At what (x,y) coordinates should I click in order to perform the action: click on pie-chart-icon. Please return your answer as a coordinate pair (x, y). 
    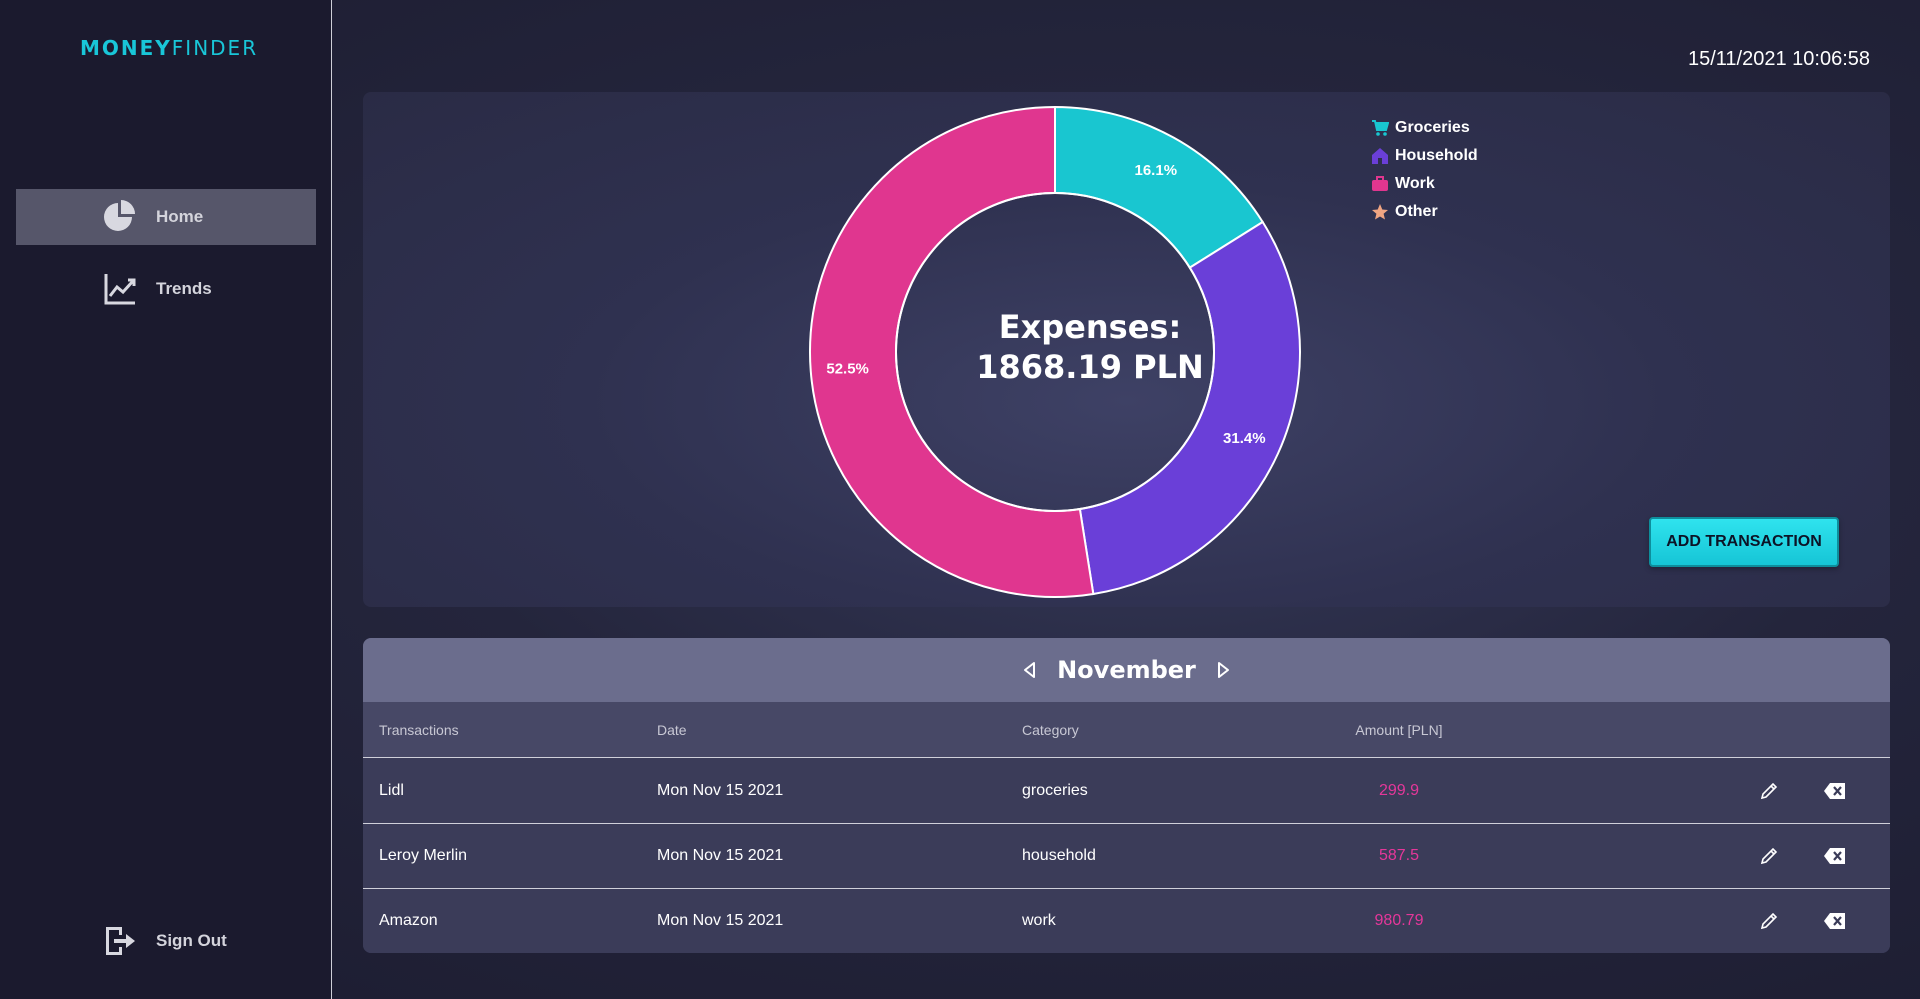
    Looking at the image, I should click on (119, 215).